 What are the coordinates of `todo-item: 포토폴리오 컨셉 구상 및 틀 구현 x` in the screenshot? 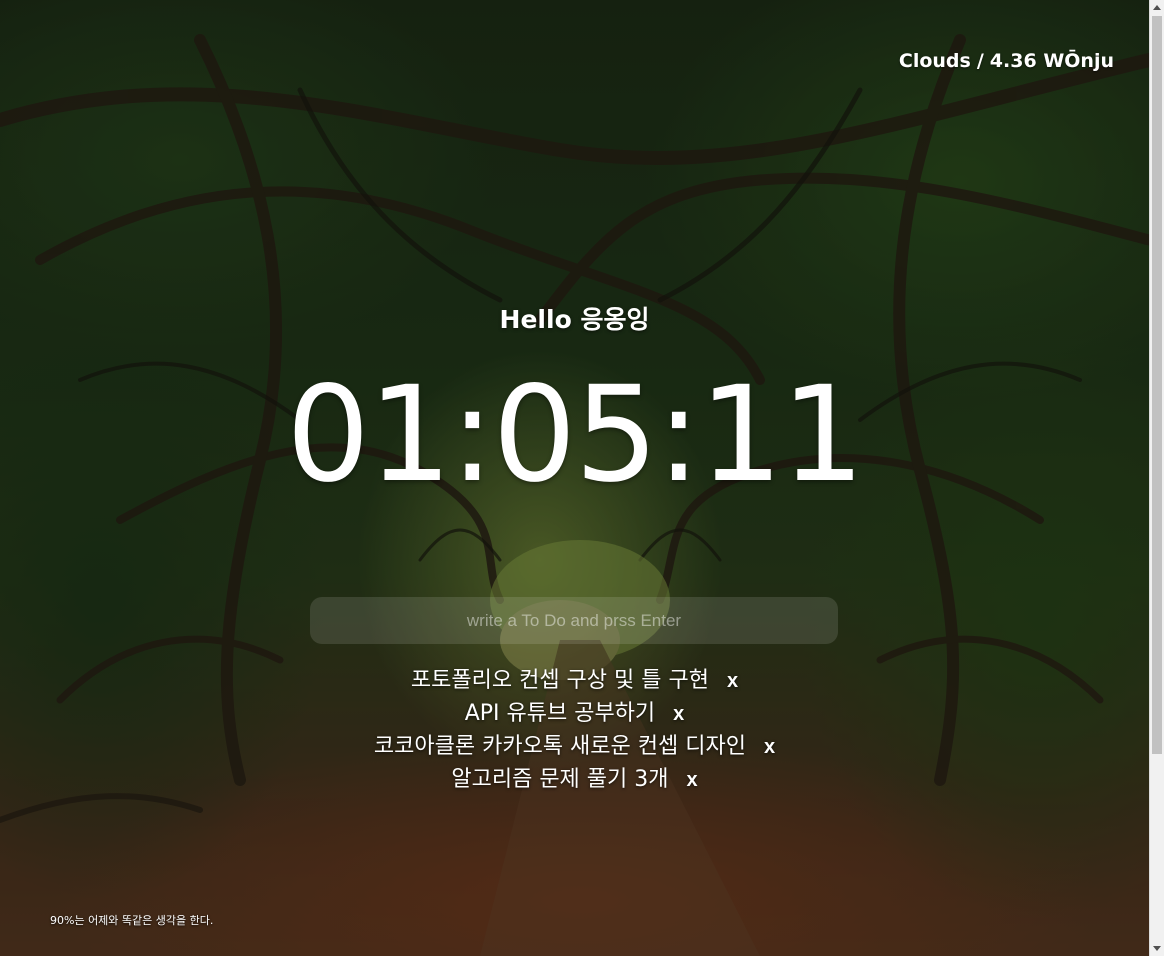 It's located at (574, 680).